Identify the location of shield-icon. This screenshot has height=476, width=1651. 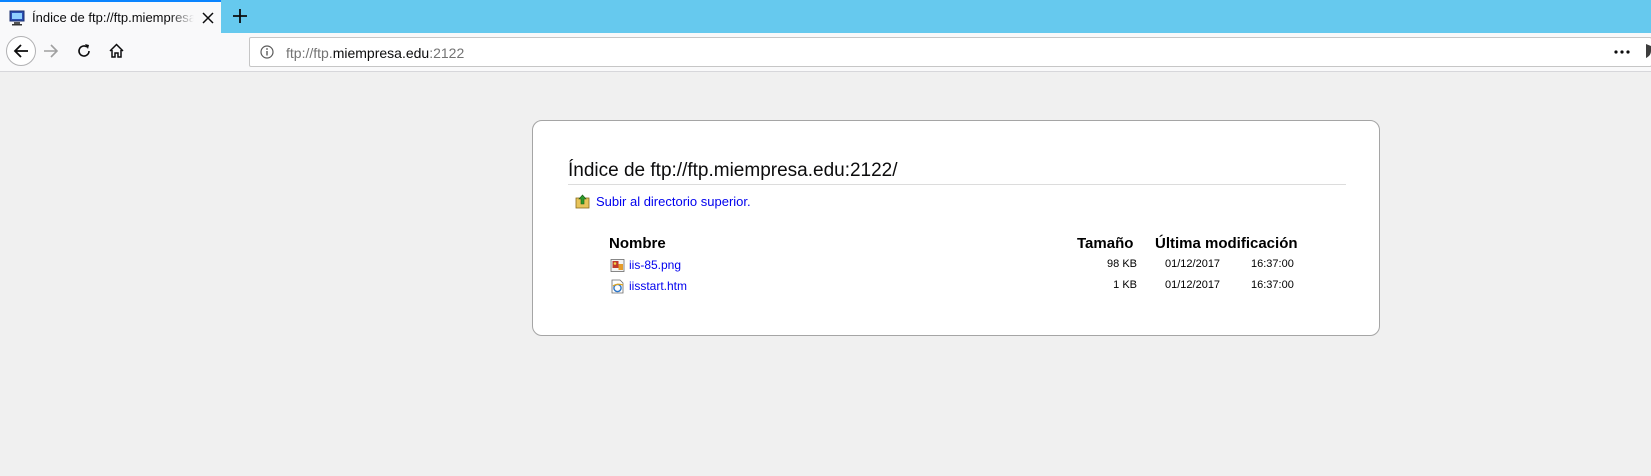
(1646, 51).